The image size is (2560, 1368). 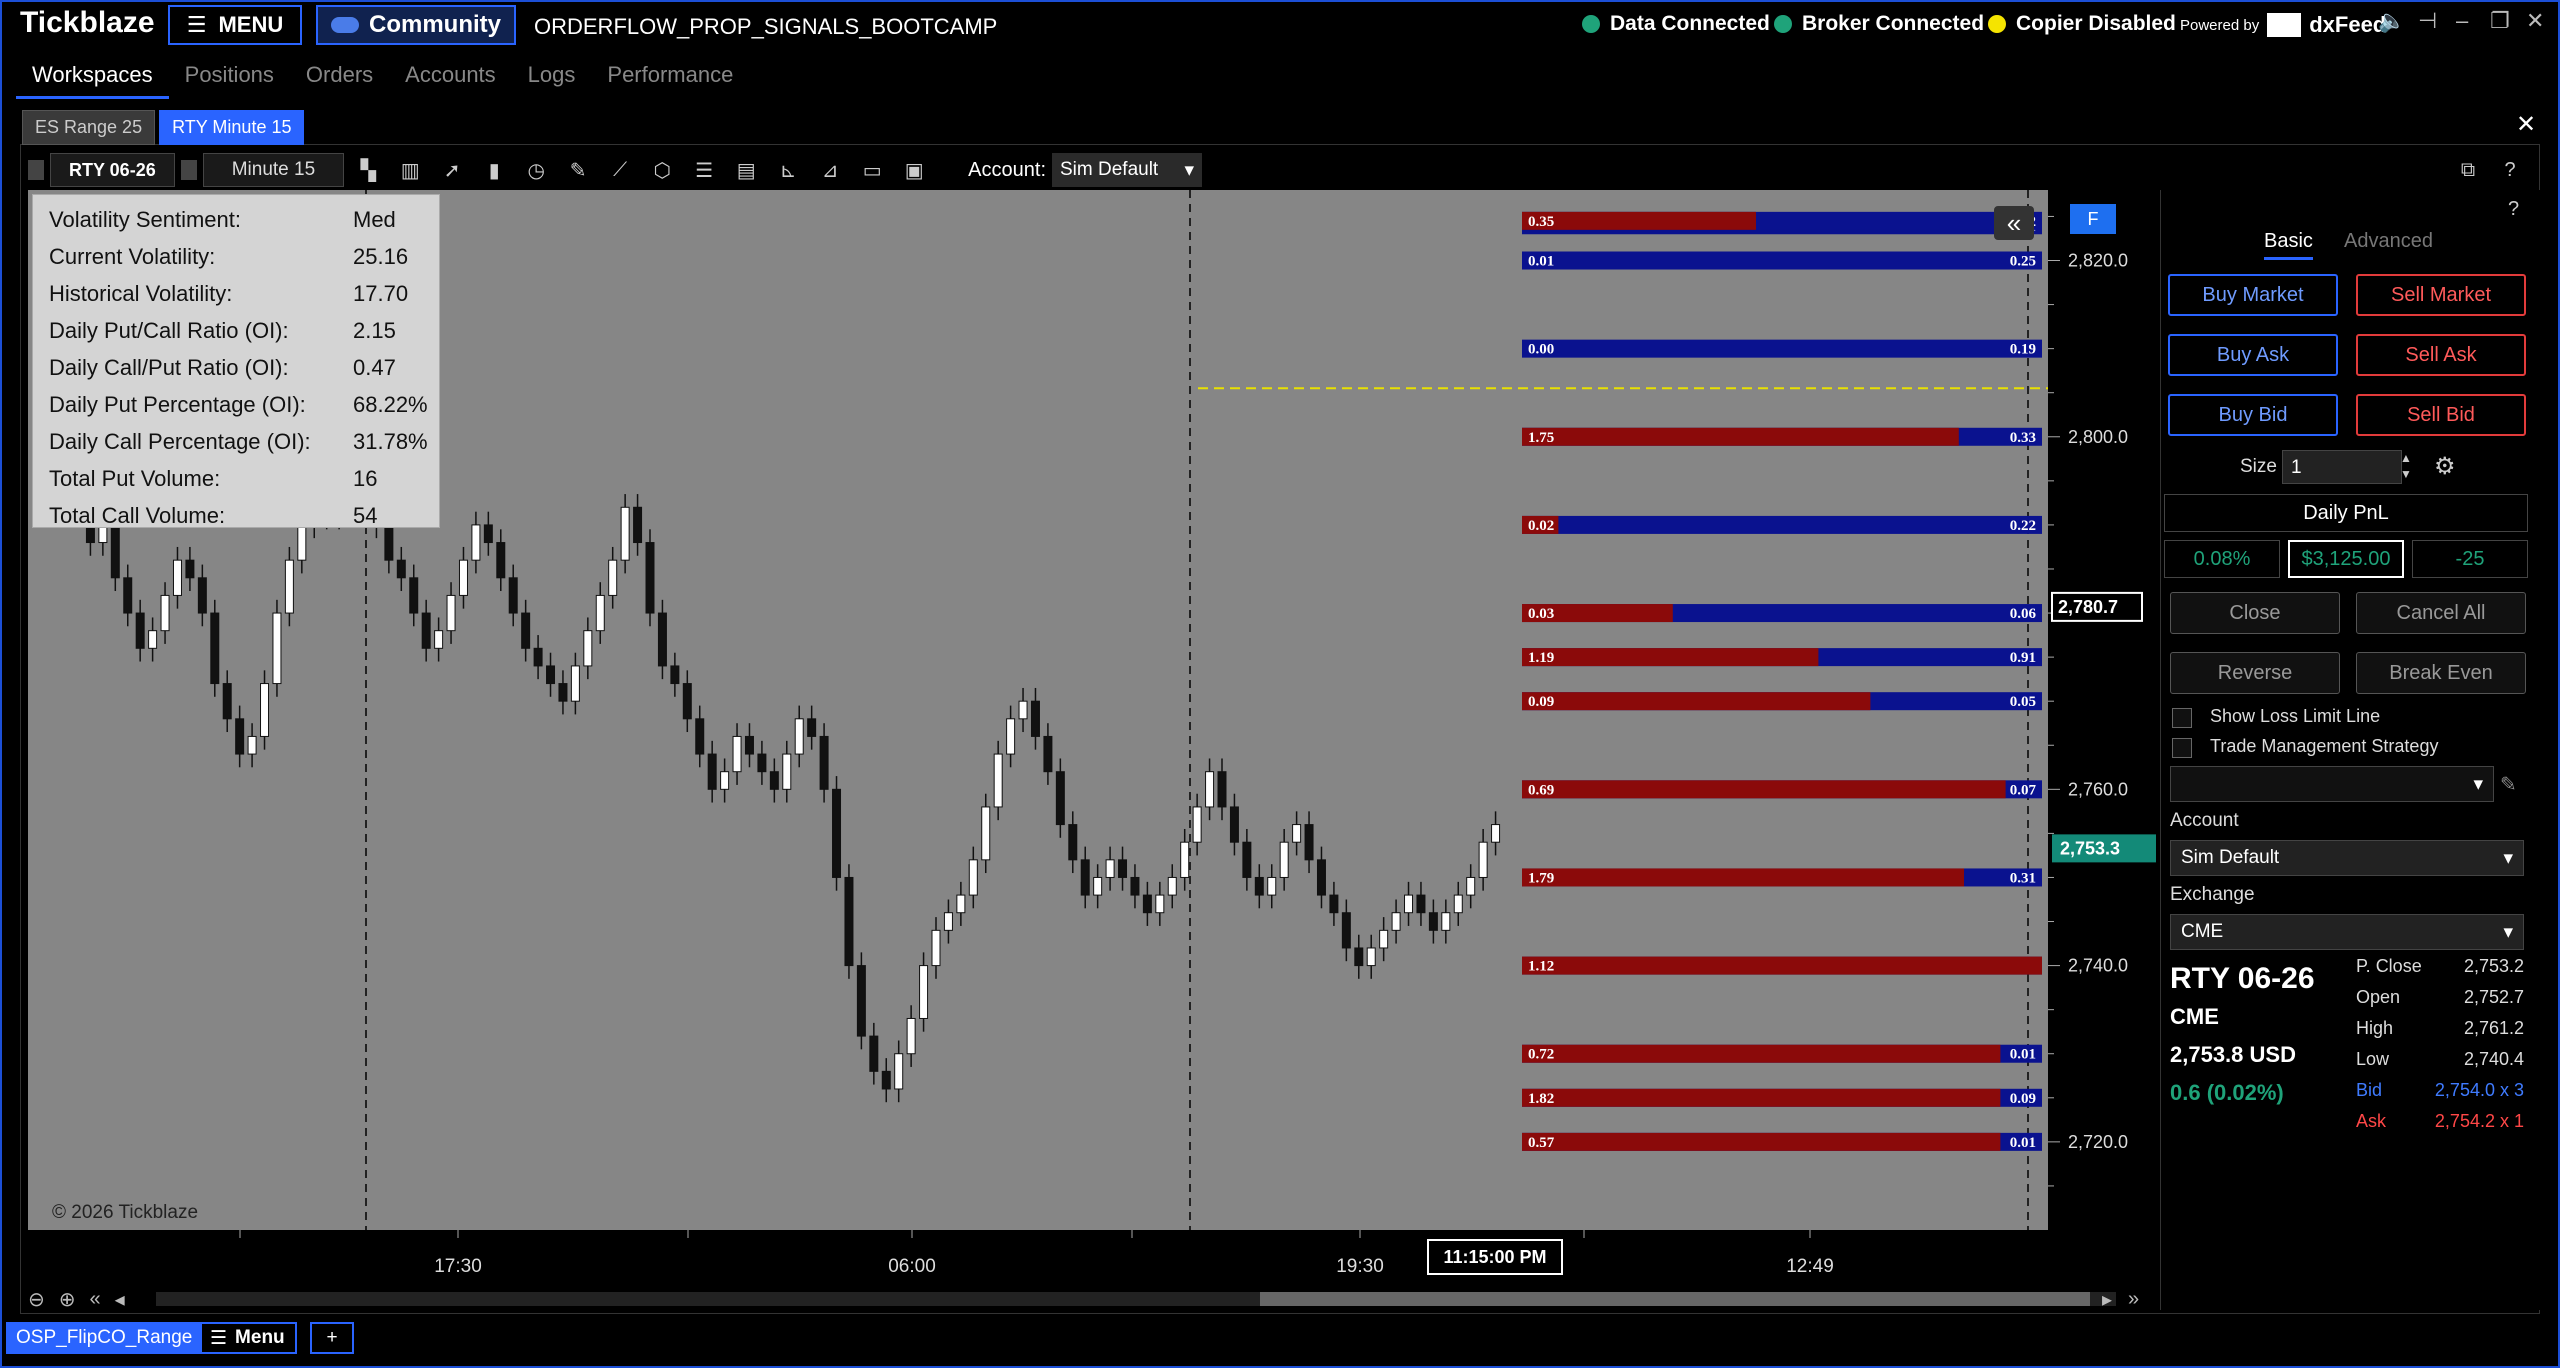 What do you see at coordinates (232, 127) in the screenshot?
I see `tab-rty-minute: RTY Minute 15` at bounding box center [232, 127].